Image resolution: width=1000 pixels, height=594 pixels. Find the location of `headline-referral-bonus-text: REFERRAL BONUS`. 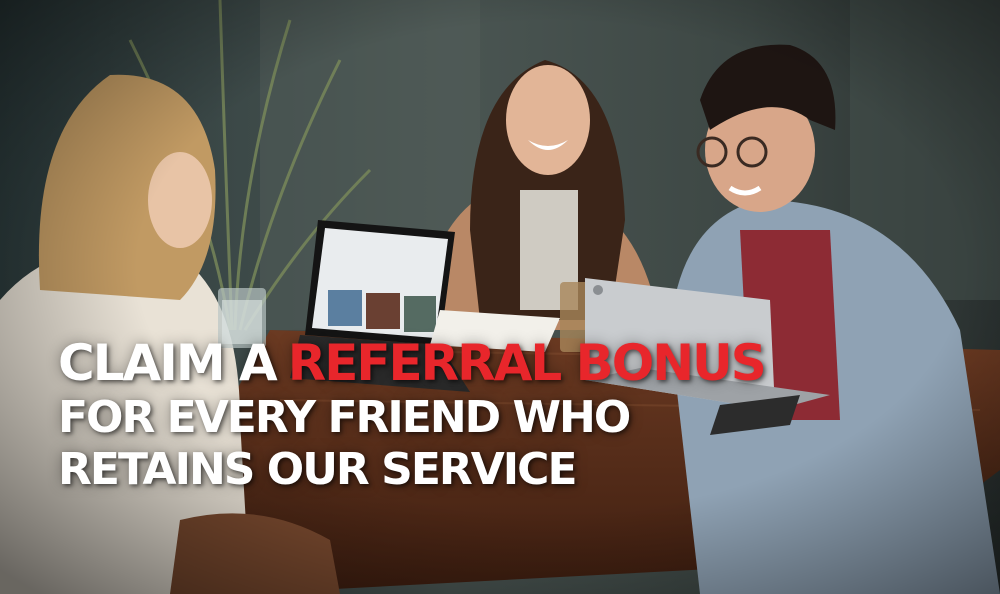

headline-referral-bonus-text: REFERRAL BONUS is located at coordinates (527, 363).